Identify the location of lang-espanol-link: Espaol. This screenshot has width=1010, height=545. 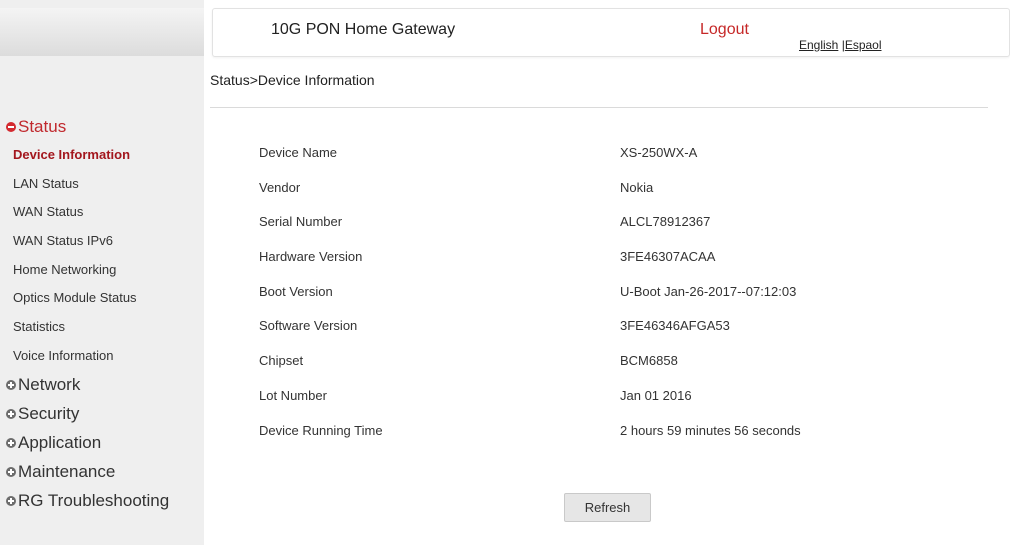
(863, 45).